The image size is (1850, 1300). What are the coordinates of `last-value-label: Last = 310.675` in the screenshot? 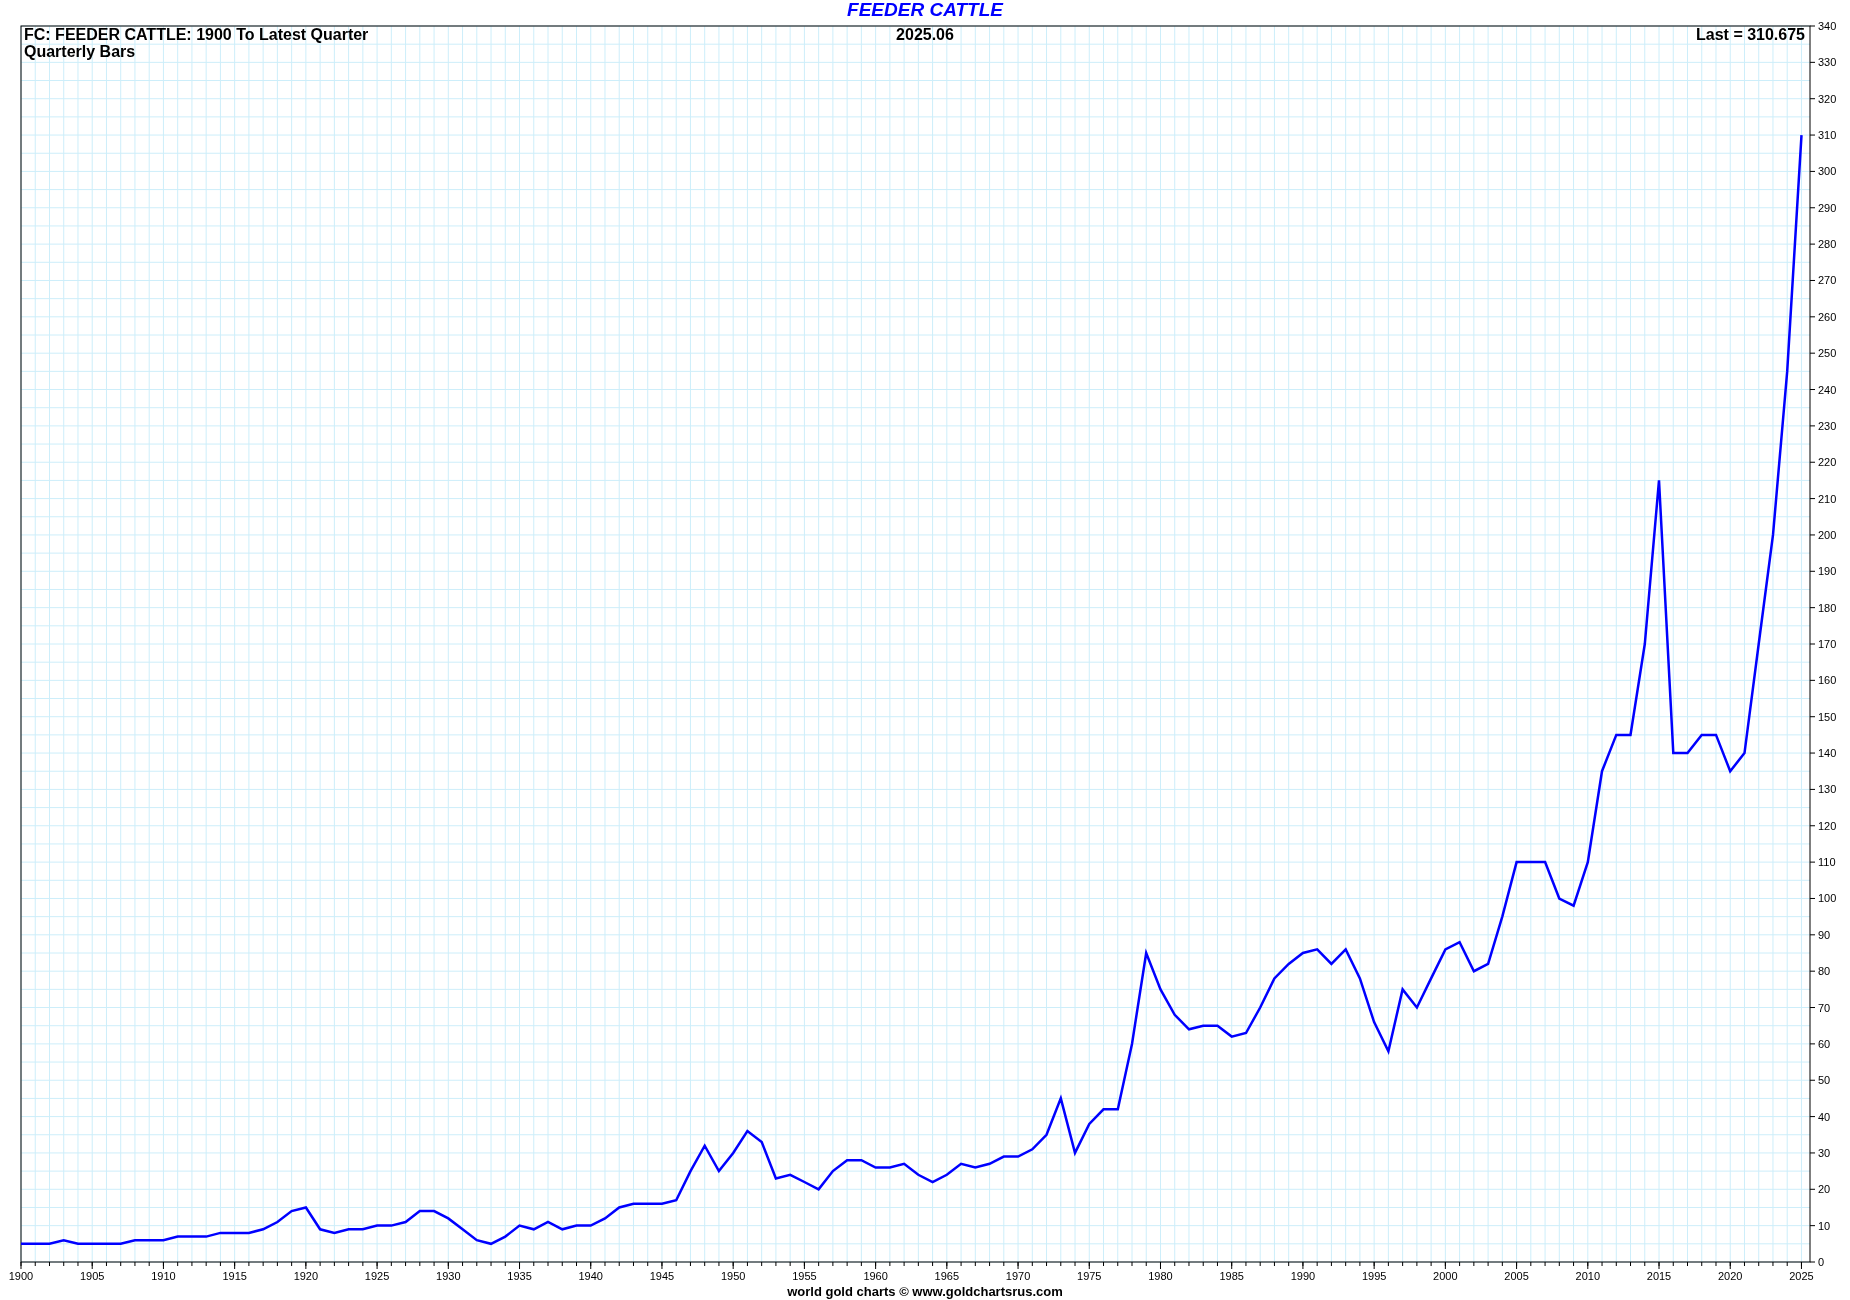 It's located at (1750, 34).